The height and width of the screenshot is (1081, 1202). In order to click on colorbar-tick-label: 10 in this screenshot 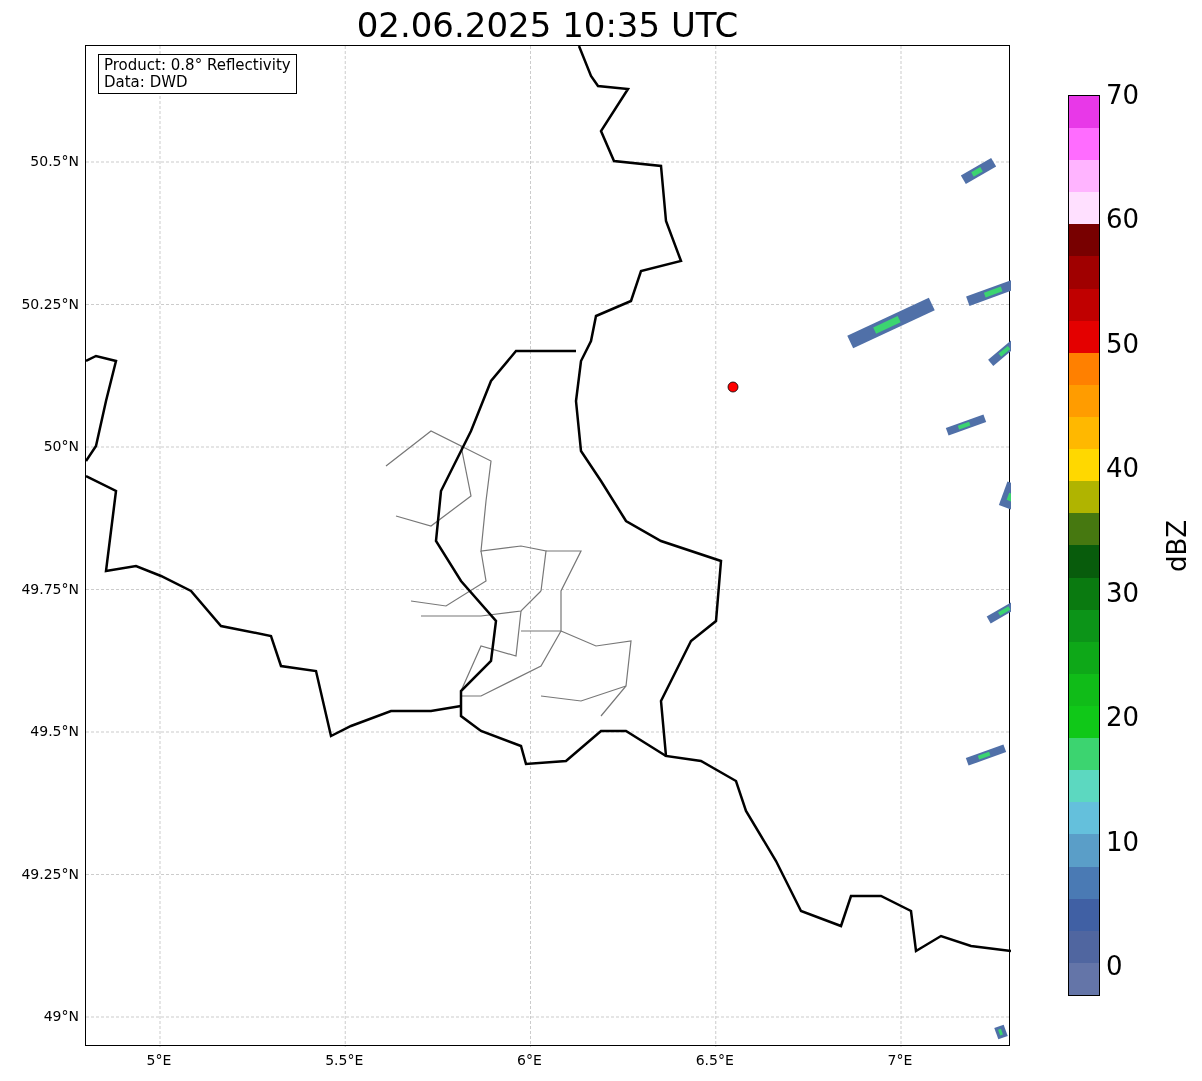, I will do `click(1123, 841)`.